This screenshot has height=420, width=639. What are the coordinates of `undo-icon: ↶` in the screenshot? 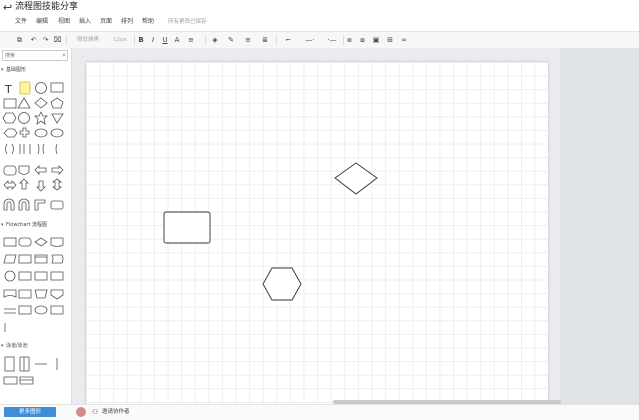 It's located at (33, 40).